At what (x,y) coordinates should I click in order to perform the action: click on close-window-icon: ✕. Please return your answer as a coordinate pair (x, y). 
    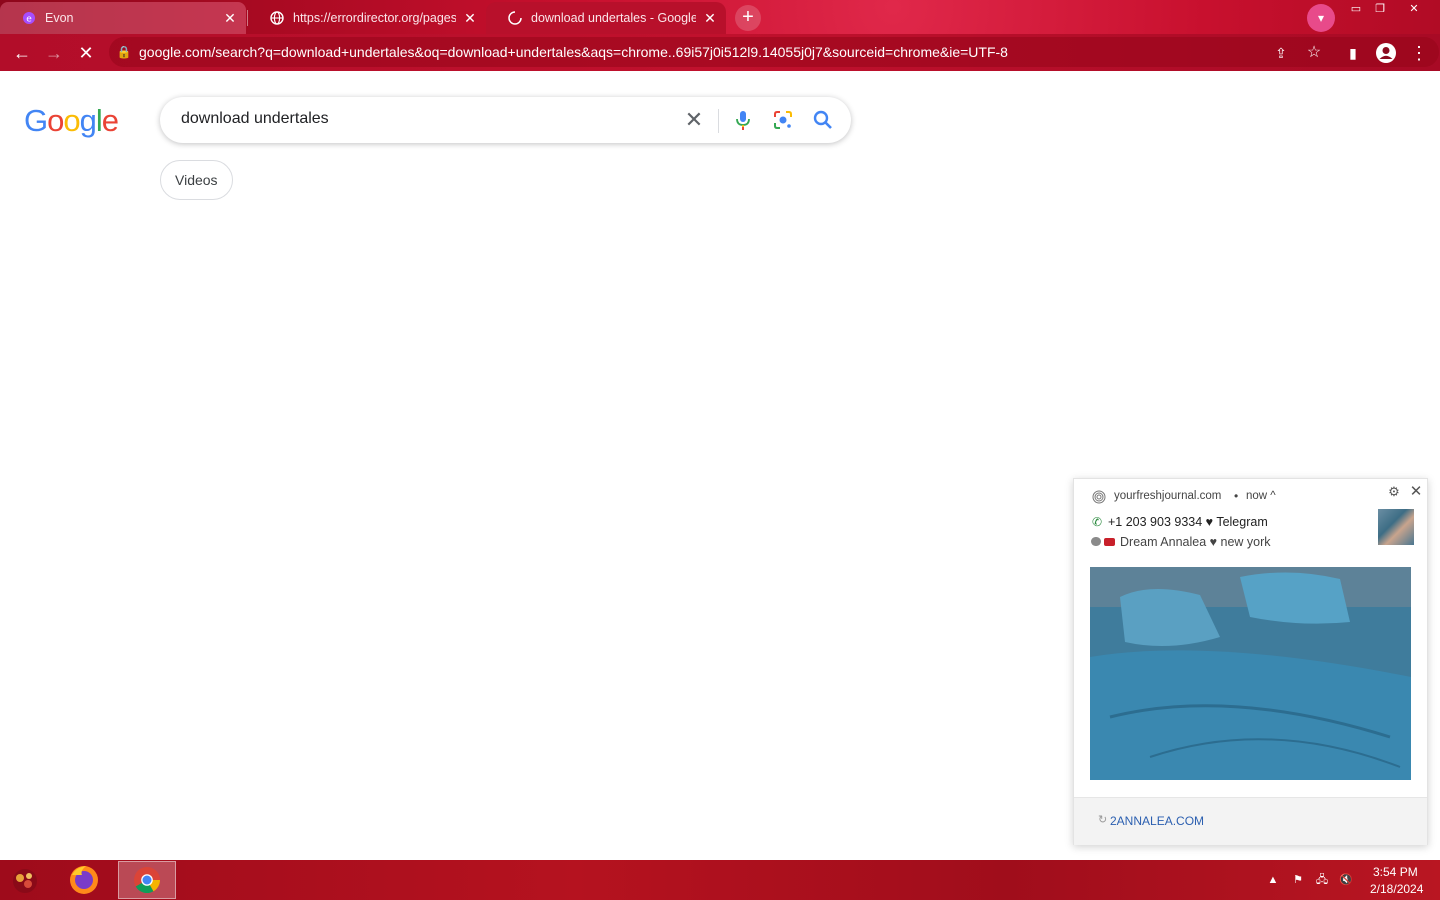
    Looking at the image, I should click on (1414, 9).